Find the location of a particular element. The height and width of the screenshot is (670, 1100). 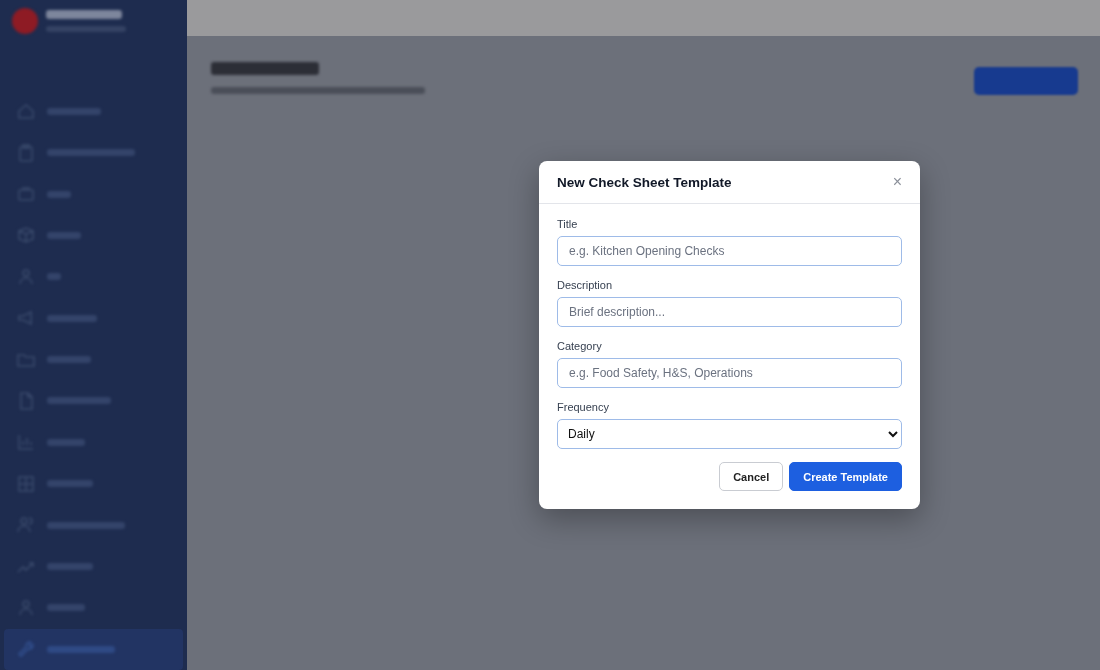

text-input: e.g. Kitchen Opening Checks is located at coordinates (729, 251).